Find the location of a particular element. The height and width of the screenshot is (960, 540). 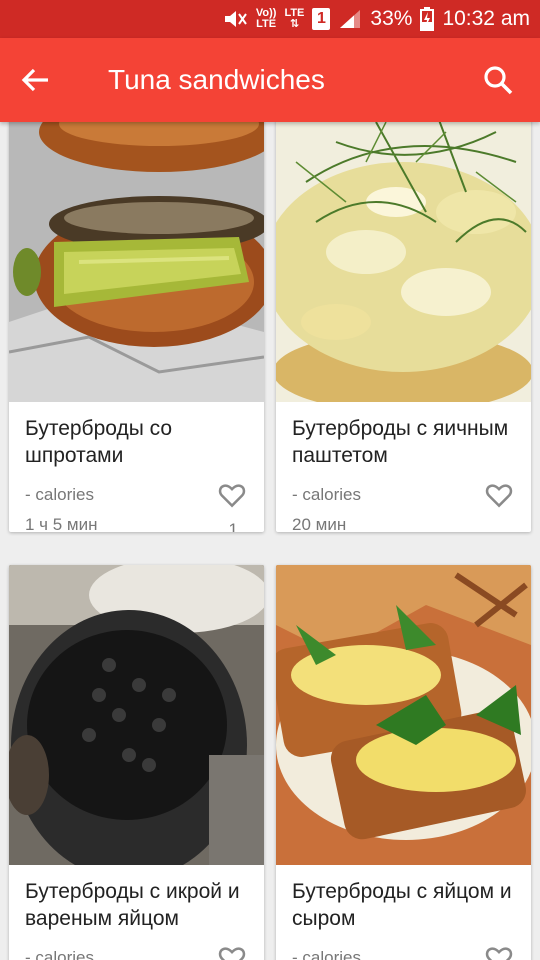

recipe-name: Бутерброды со шпротами is located at coordinates (99, 442).